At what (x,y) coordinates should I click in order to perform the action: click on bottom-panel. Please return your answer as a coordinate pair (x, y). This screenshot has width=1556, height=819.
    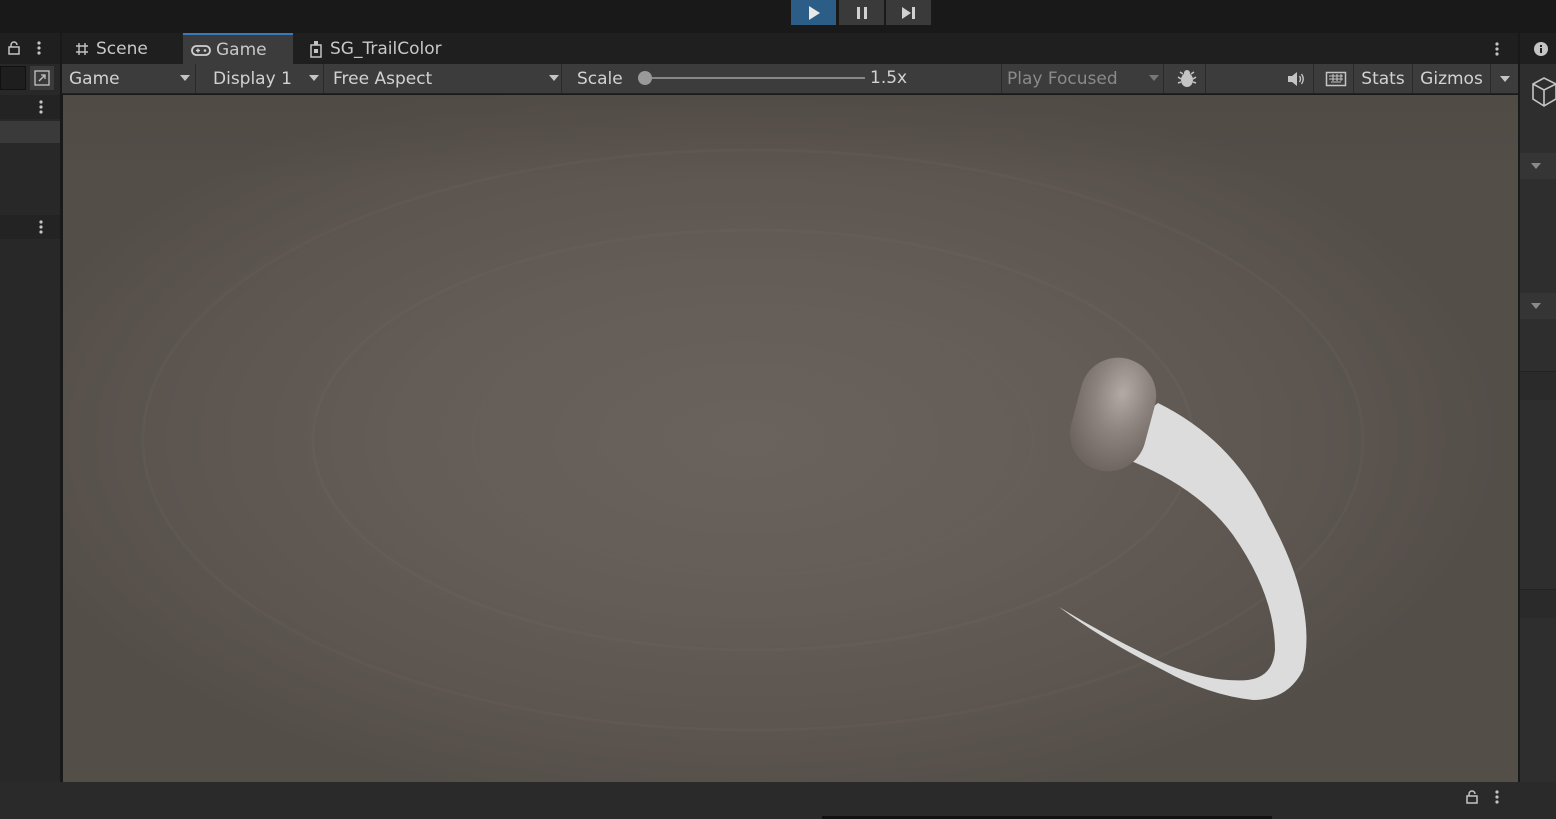
    Looking at the image, I should click on (778, 800).